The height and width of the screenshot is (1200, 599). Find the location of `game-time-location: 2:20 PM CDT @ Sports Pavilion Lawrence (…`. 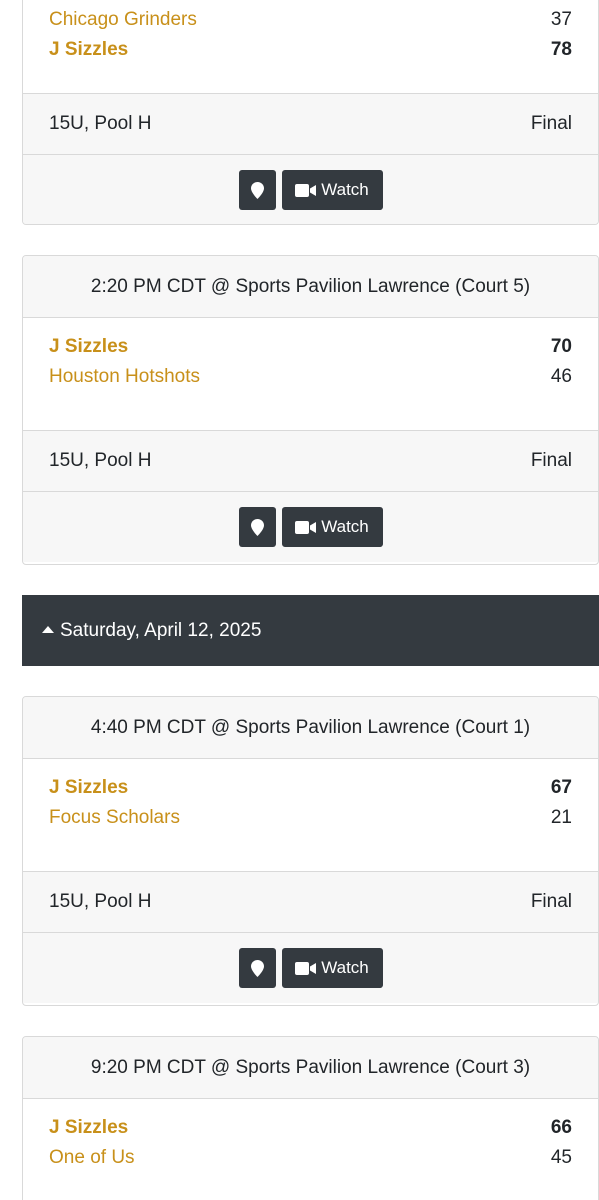

game-time-location: 2:20 PM CDT @ Sports Pavilion Lawrence (… is located at coordinates (310, 287).